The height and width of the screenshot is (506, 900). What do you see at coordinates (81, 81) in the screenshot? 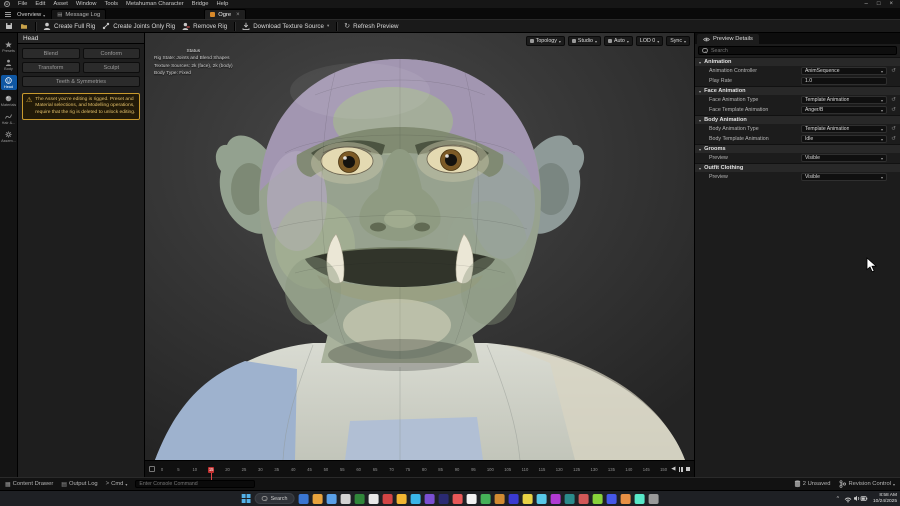
I see `tool-teeth-symmetries-button: Teeth & Symmetries` at bounding box center [81, 81].